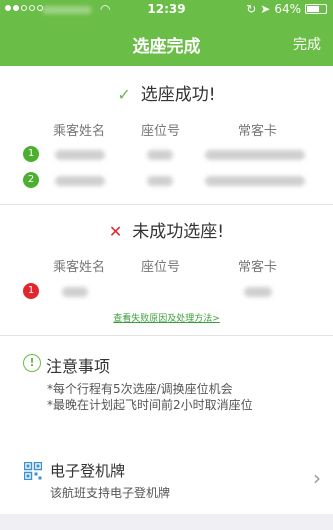 Image resolution: width=333 pixels, height=530 pixels. Describe the element at coordinates (140, 389) in the screenshot. I see `notice-line: *每个行程有5次选座/调换座位机会` at that location.